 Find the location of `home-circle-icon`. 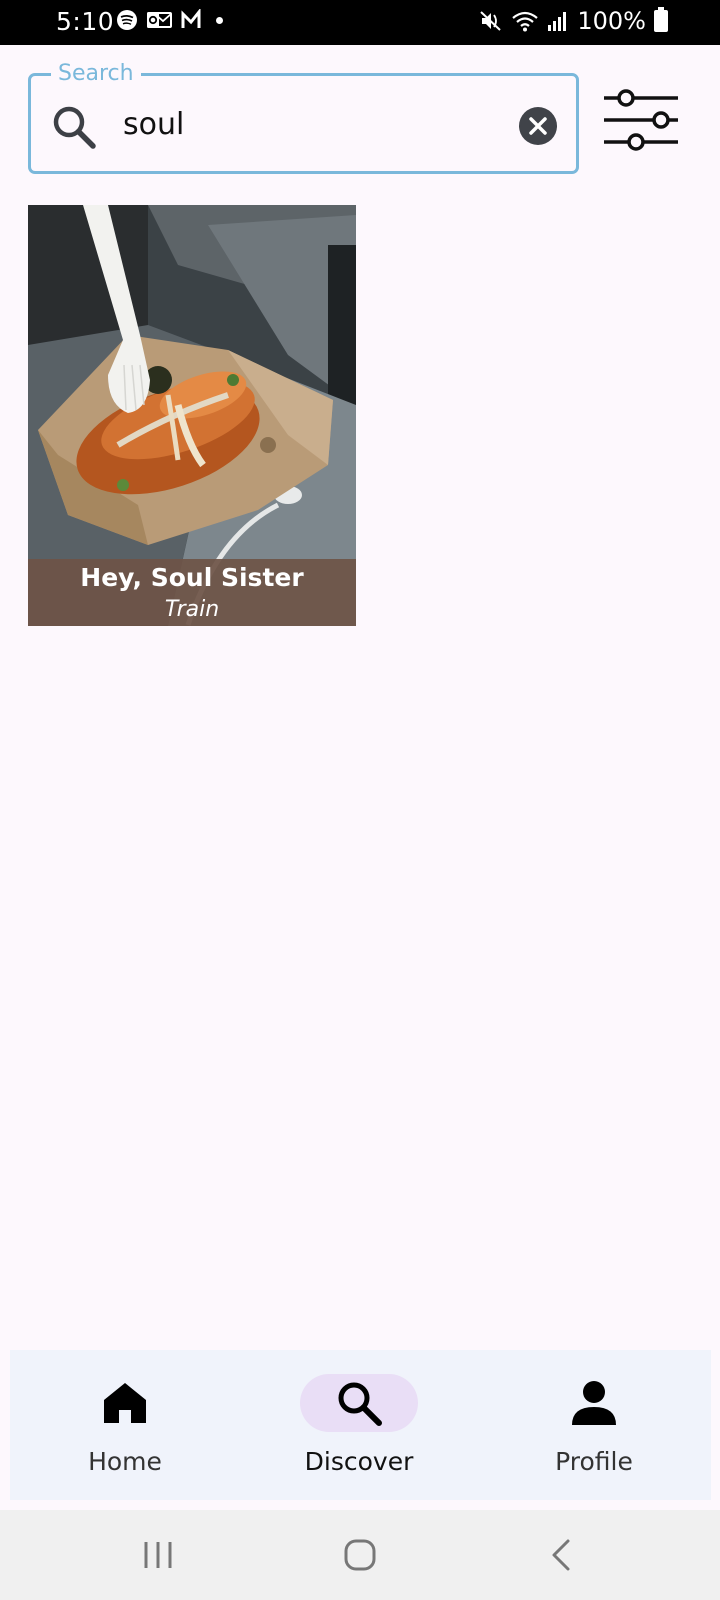

home-circle-icon is located at coordinates (360, 1555).